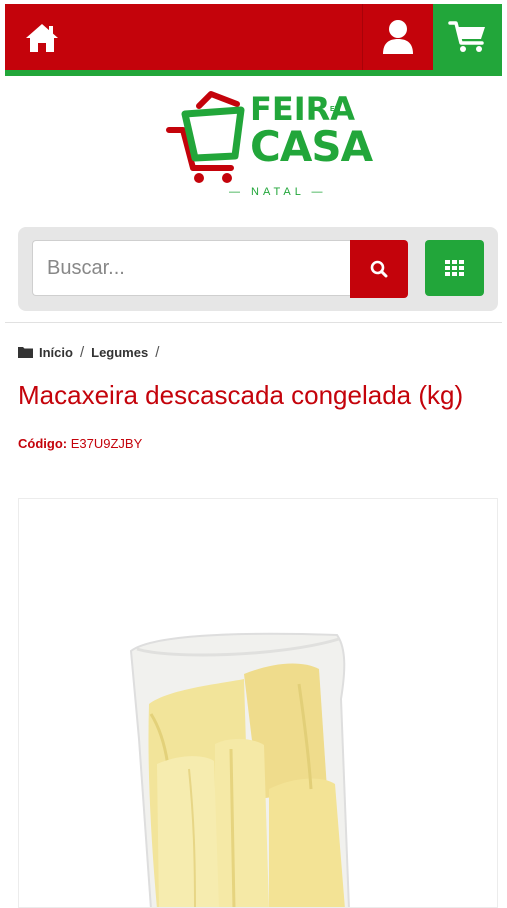 Image resolution: width=507 pixels, height=908 pixels. I want to click on categories-button, so click(454, 268).